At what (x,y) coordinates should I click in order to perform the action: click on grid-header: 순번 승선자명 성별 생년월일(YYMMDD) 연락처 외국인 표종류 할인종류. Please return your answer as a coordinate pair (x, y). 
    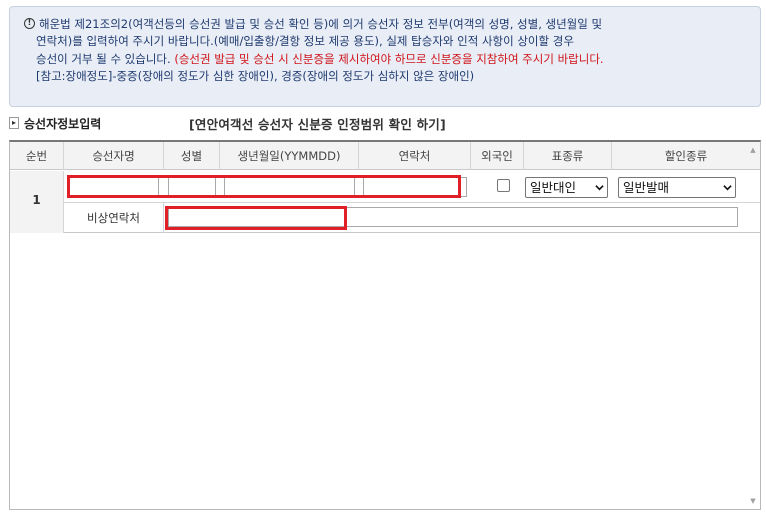
    Looking at the image, I should click on (385, 156).